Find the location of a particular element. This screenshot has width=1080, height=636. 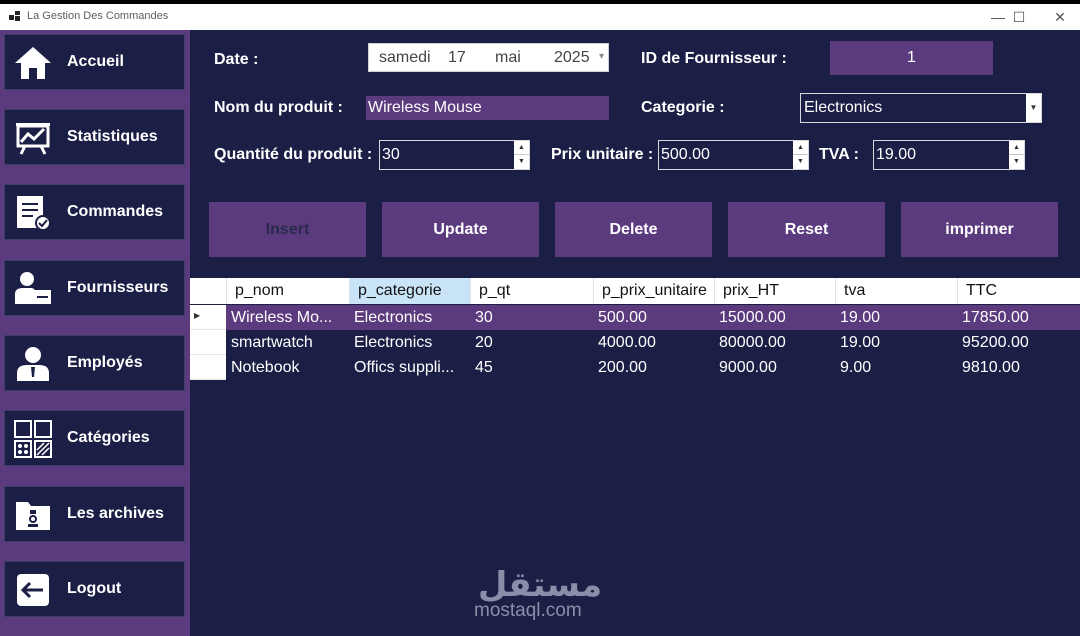

employee-icon is located at coordinates (33, 364).